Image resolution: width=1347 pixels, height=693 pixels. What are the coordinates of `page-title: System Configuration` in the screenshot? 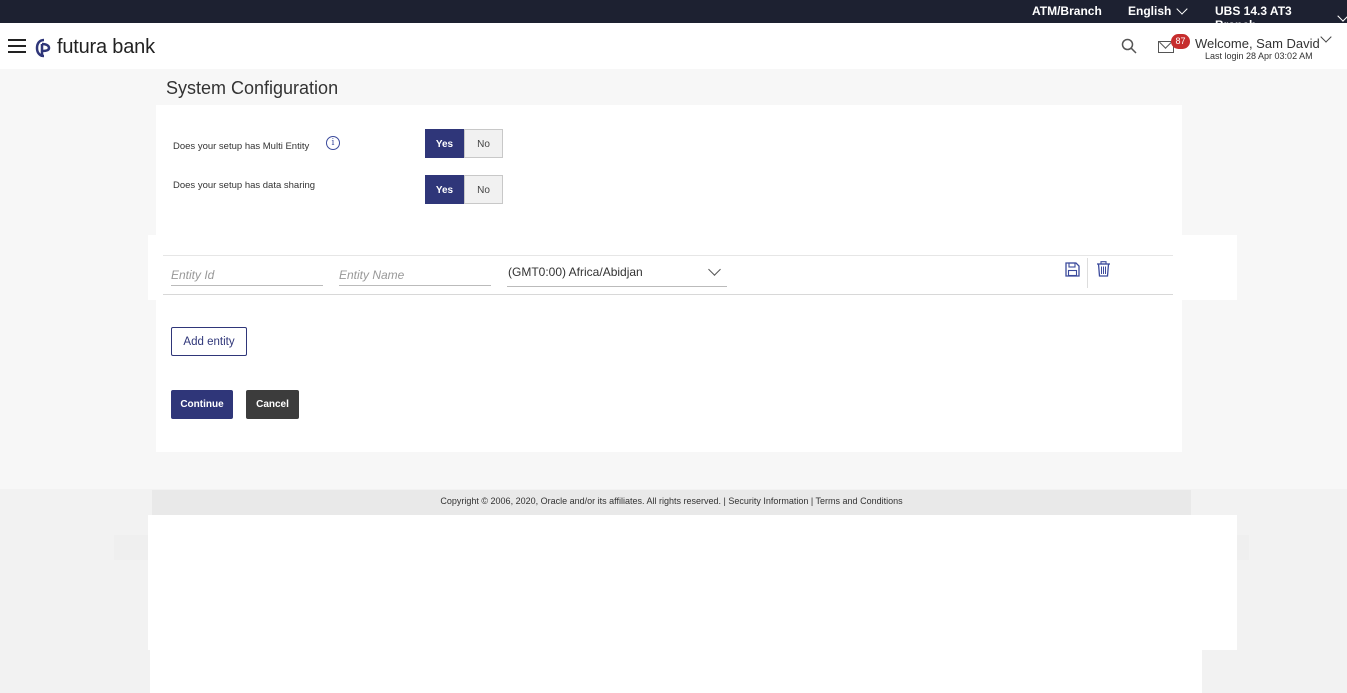 It's located at (252, 88).